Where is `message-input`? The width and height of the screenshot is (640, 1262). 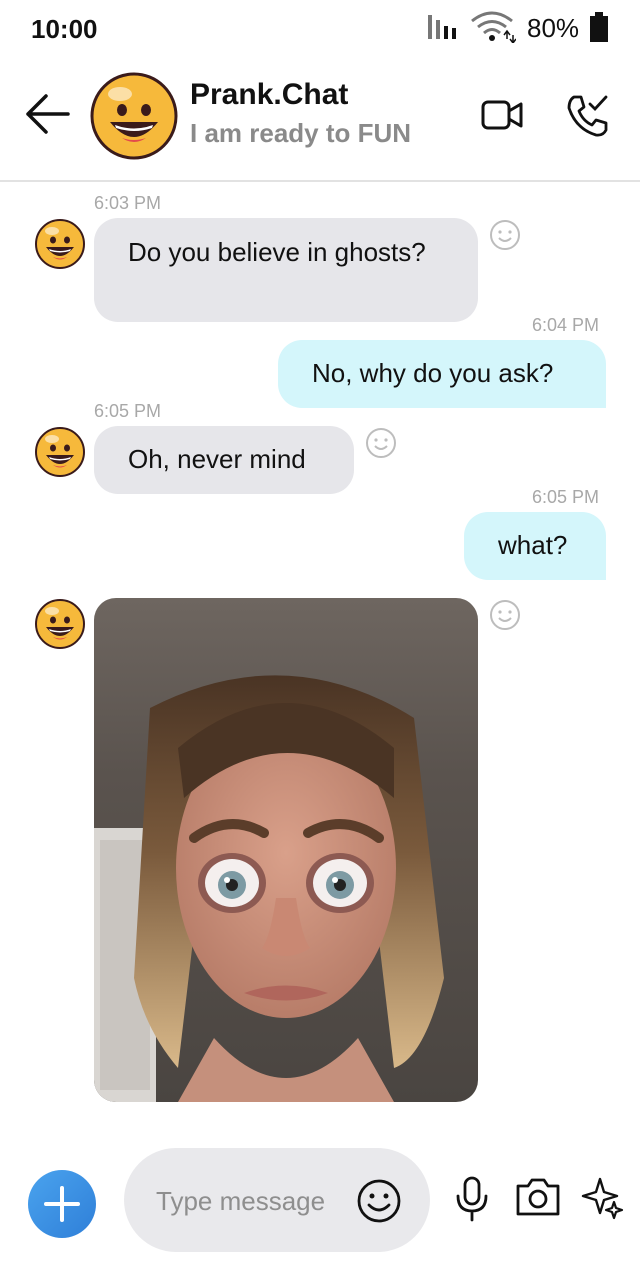
message-input is located at coordinates (256, 1201).